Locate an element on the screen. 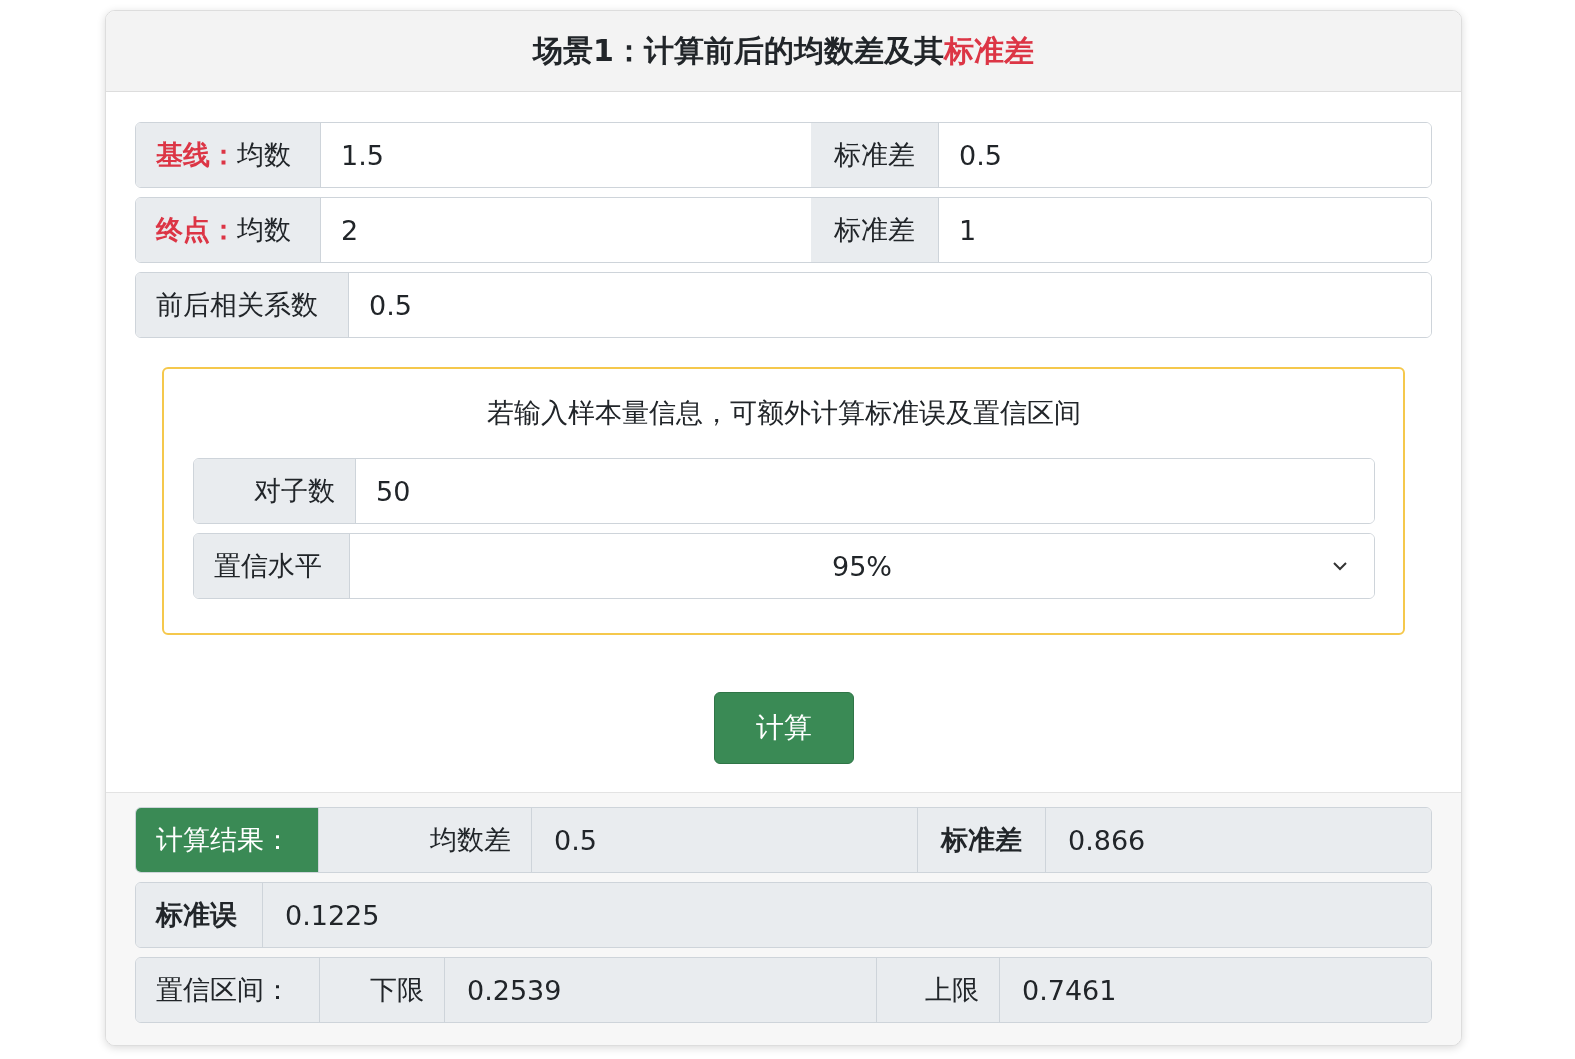  results-heading: 计算结果： is located at coordinates (227, 840).